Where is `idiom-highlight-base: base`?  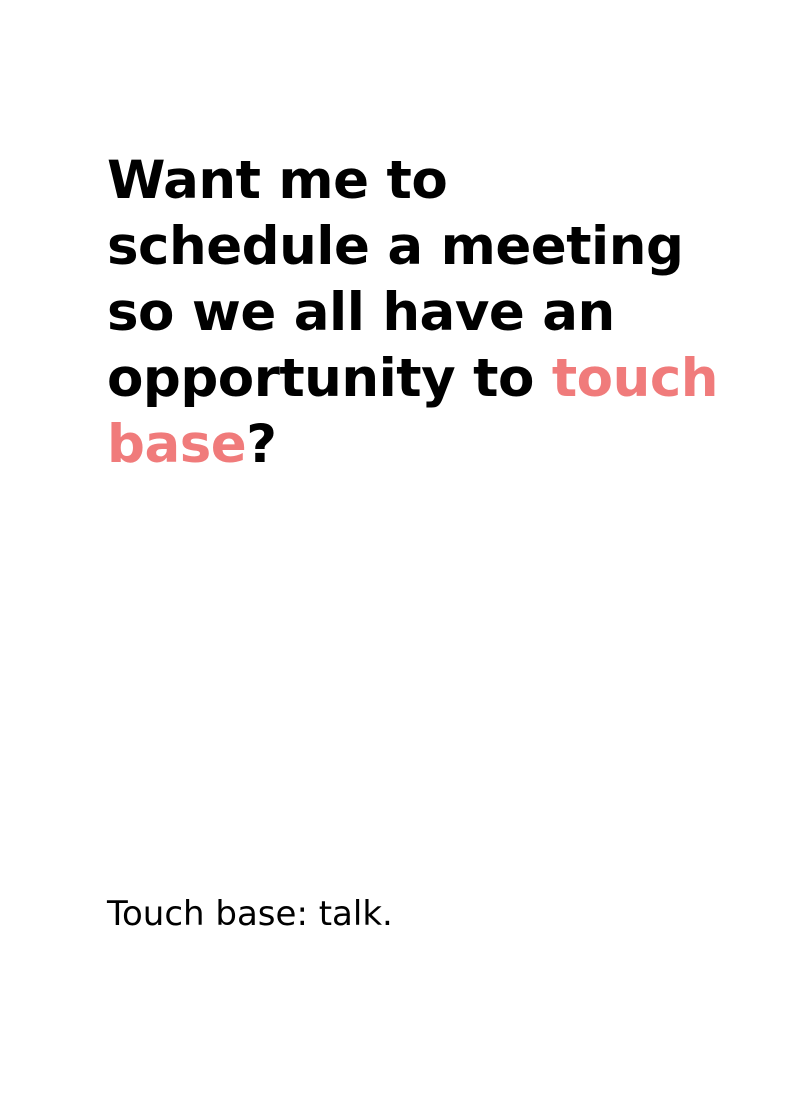 idiom-highlight-base: base is located at coordinates (177, 444).